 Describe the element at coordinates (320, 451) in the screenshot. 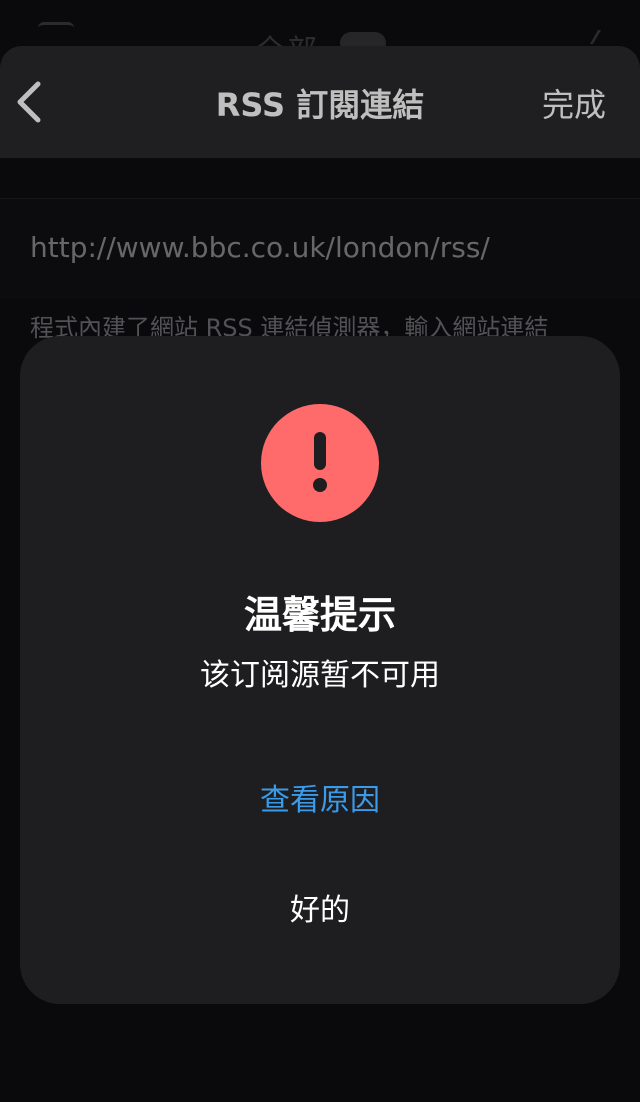

I see `exclamation-bar` at that location.